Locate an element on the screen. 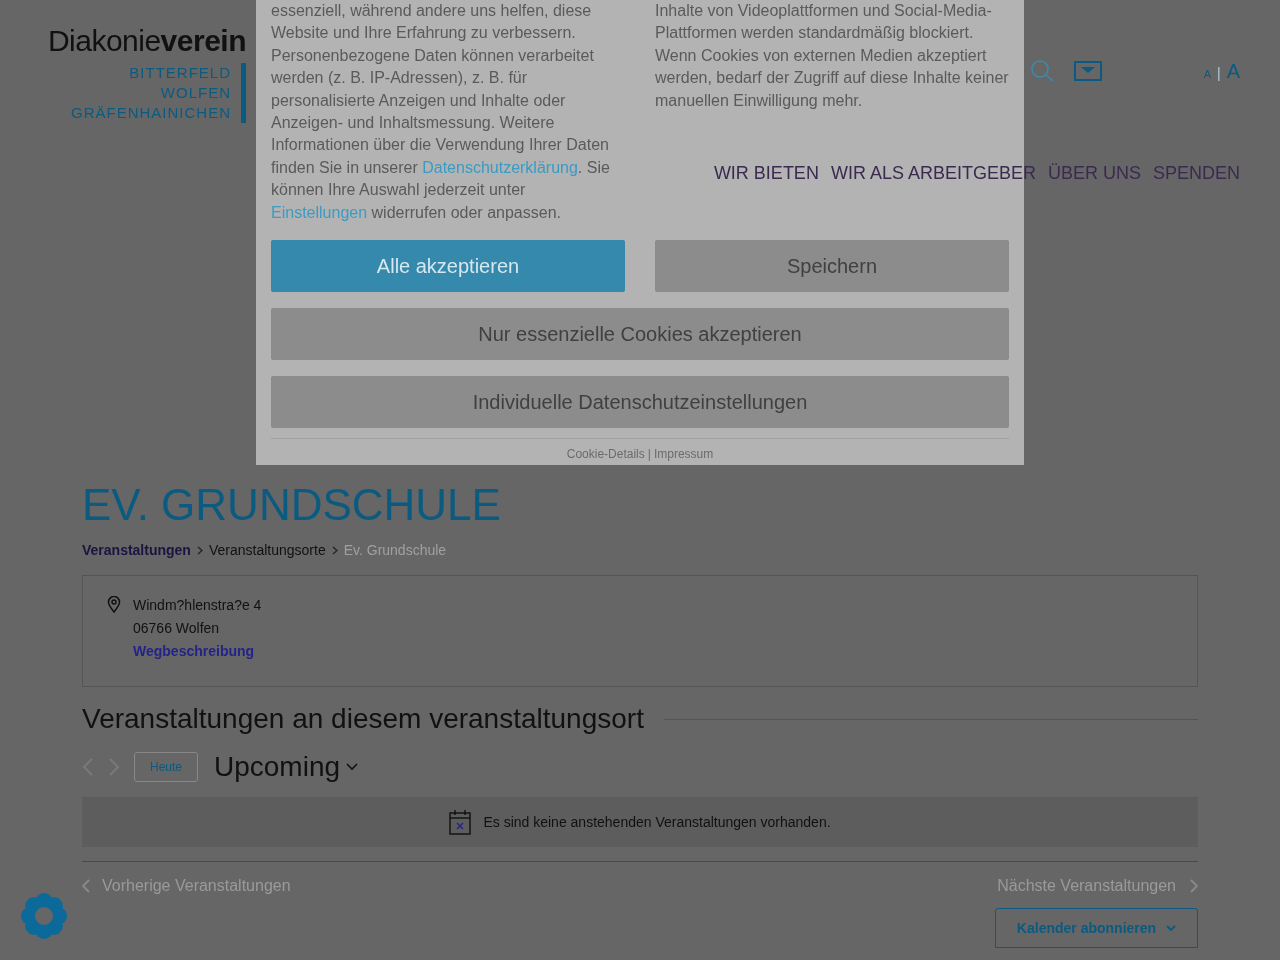 Image resolution: width=1280 pixels, height=960 pixels. search-icon is located at coordinates (1041, 71).